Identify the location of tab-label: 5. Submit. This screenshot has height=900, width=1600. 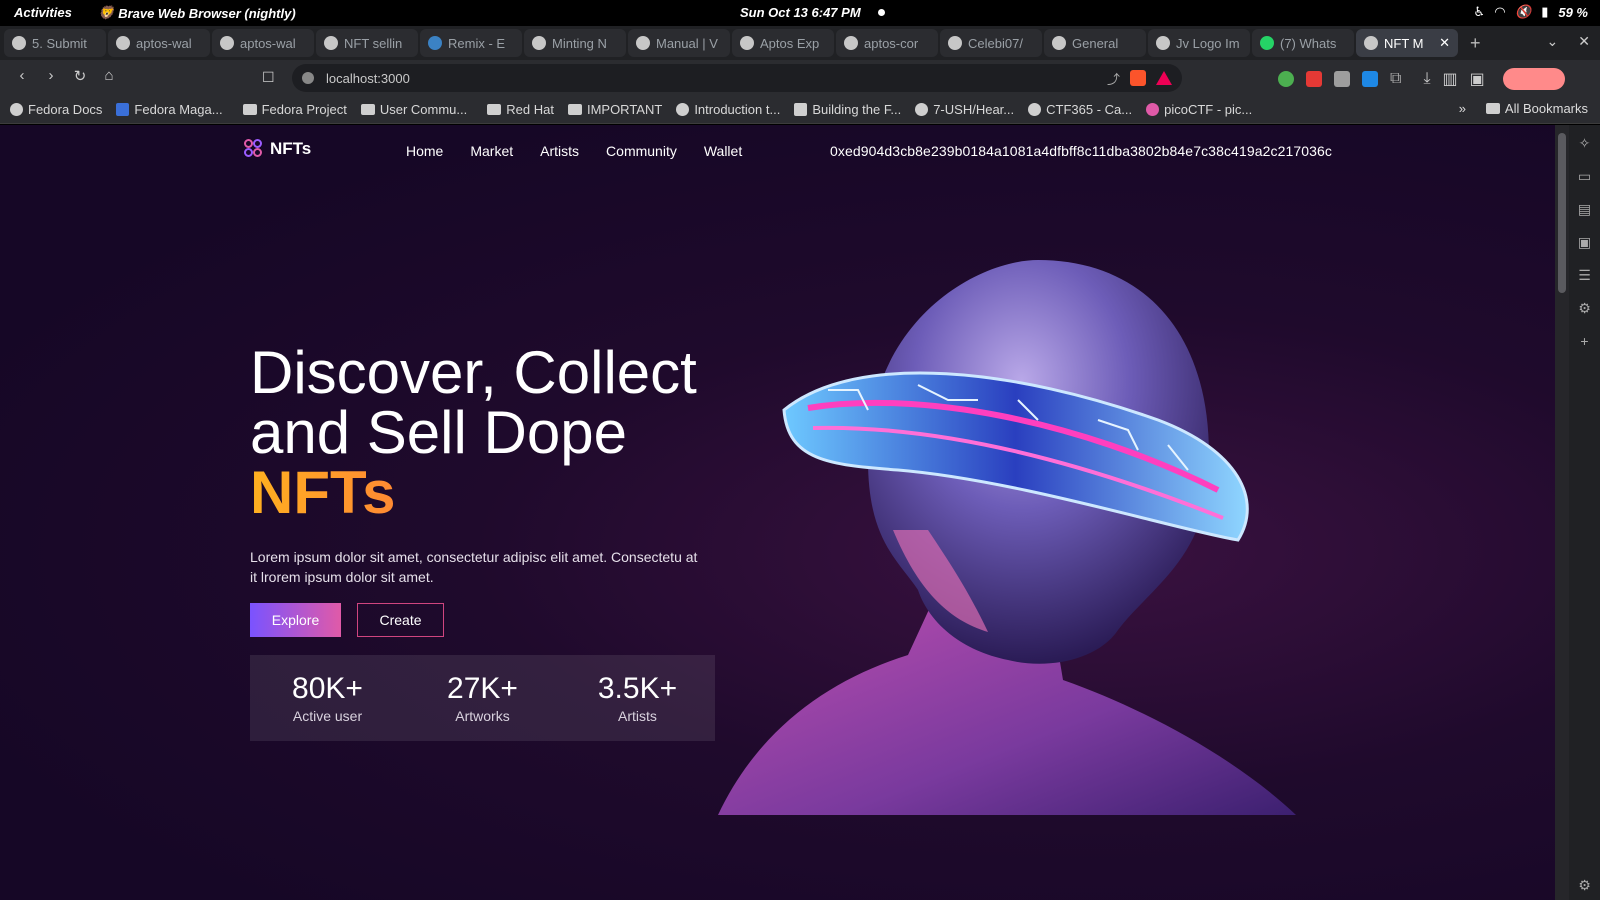
(59, 43).